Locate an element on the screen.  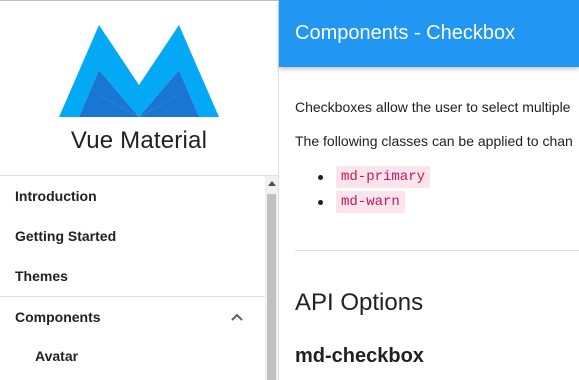
api-options-heading: API Options is located at coordinates (359, 302).